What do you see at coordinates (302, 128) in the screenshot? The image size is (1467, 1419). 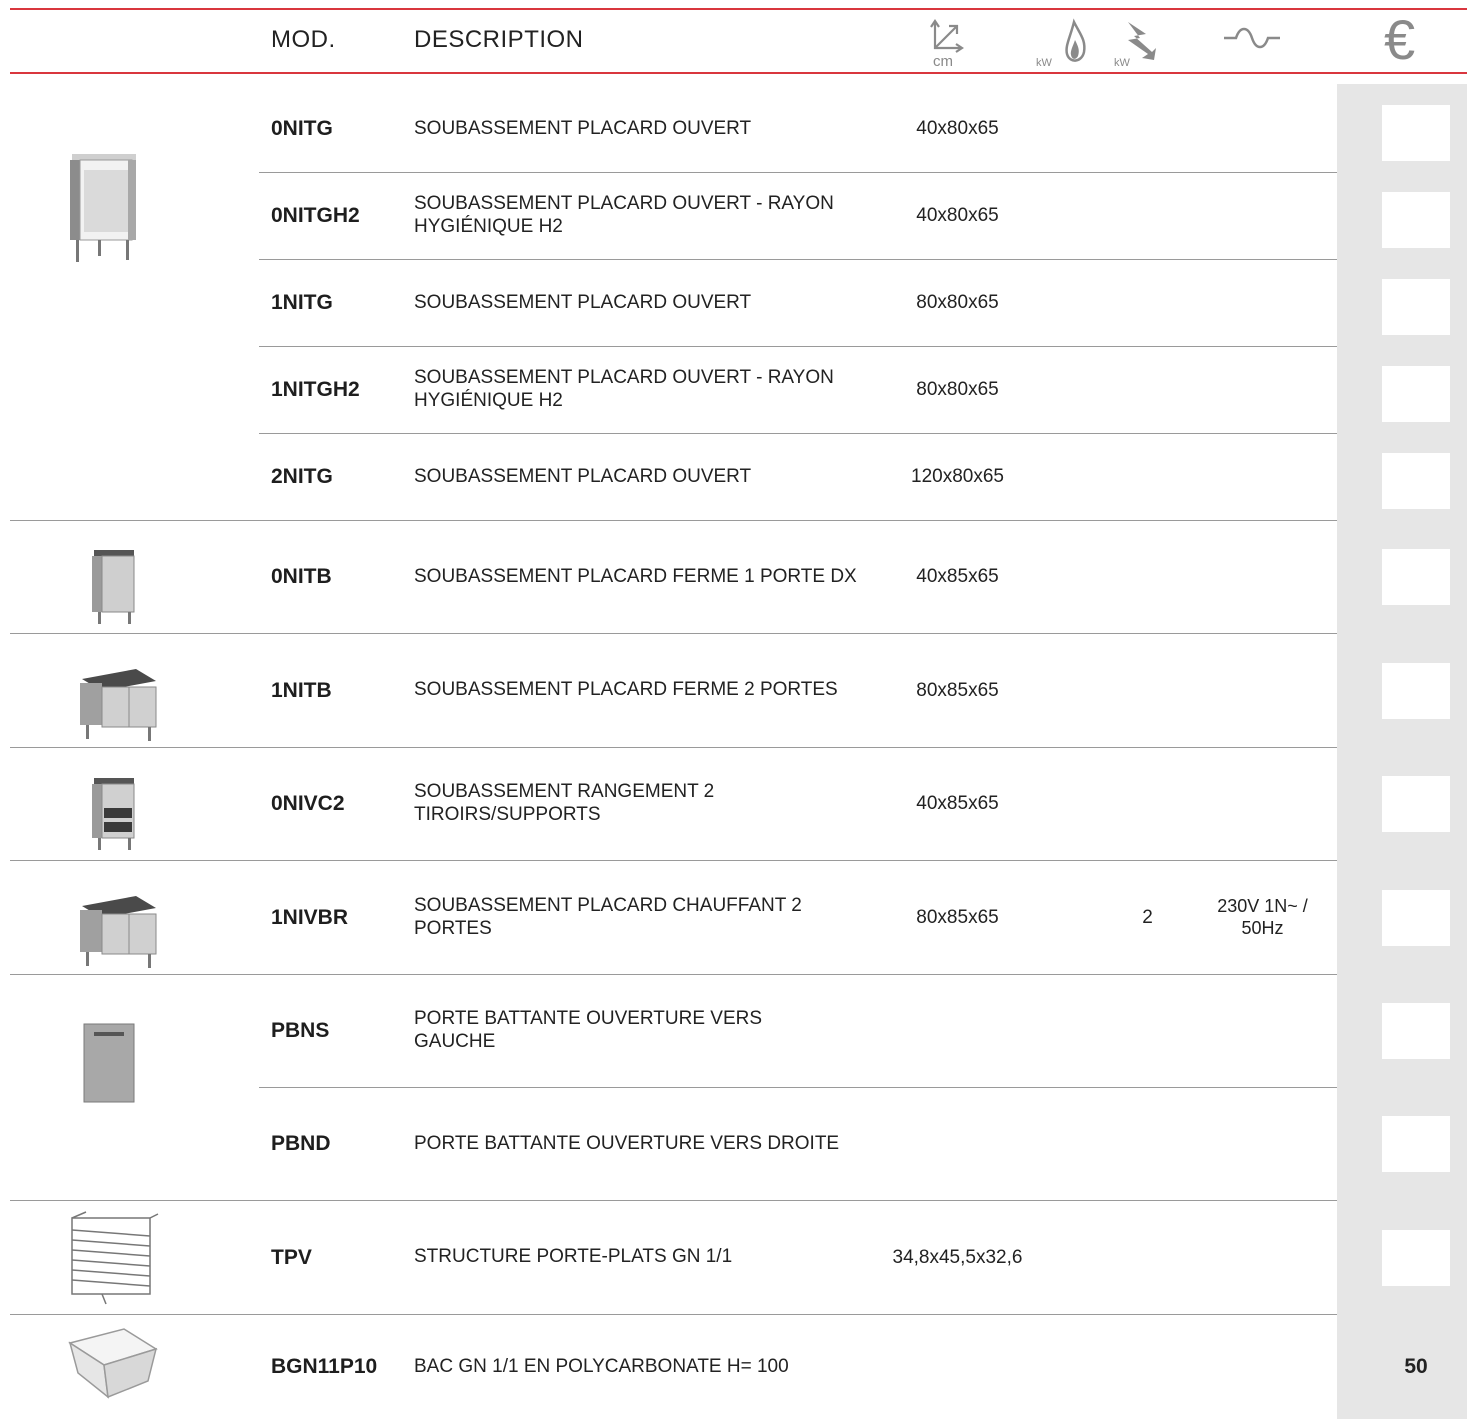 I see `model-code: 0NITG` at bounding box center [302, 128].